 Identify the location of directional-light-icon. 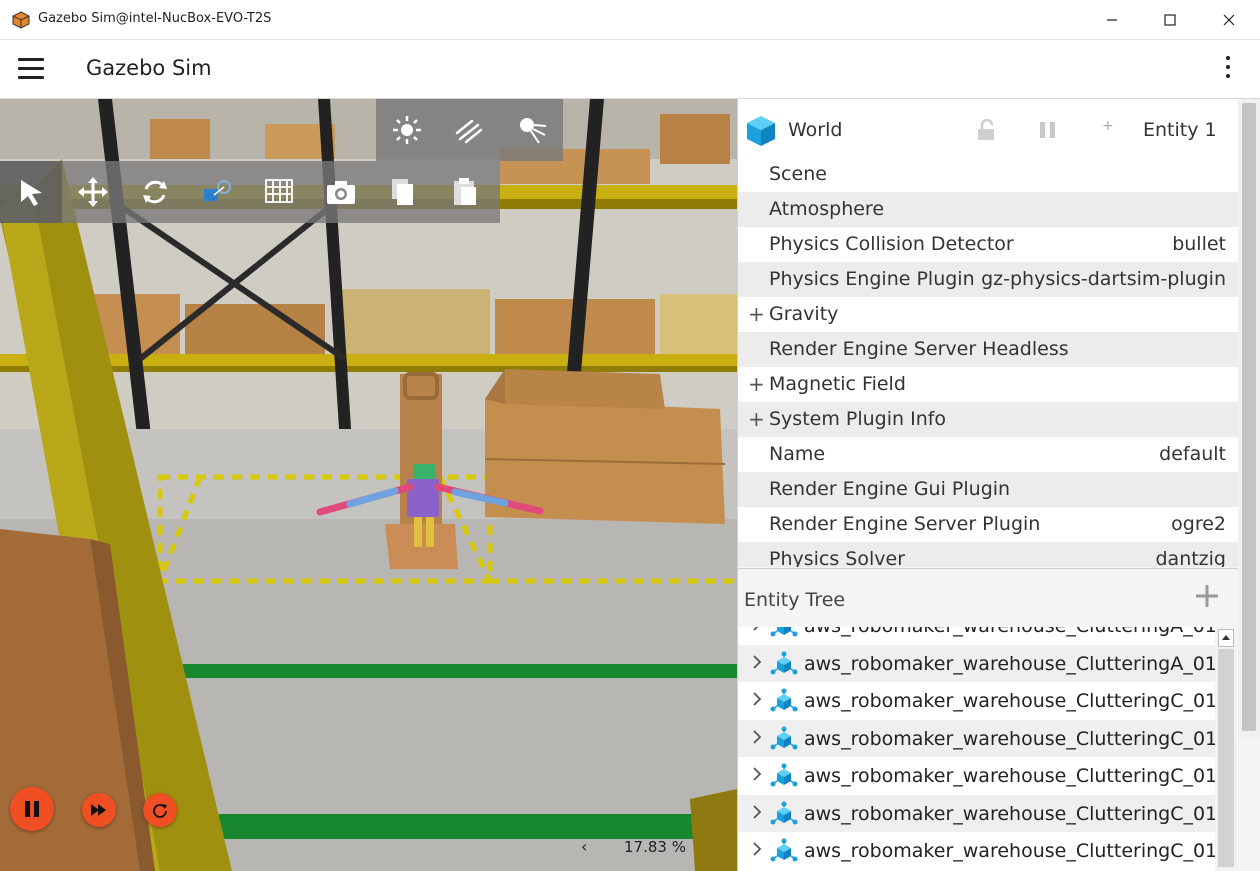
(469, 131).